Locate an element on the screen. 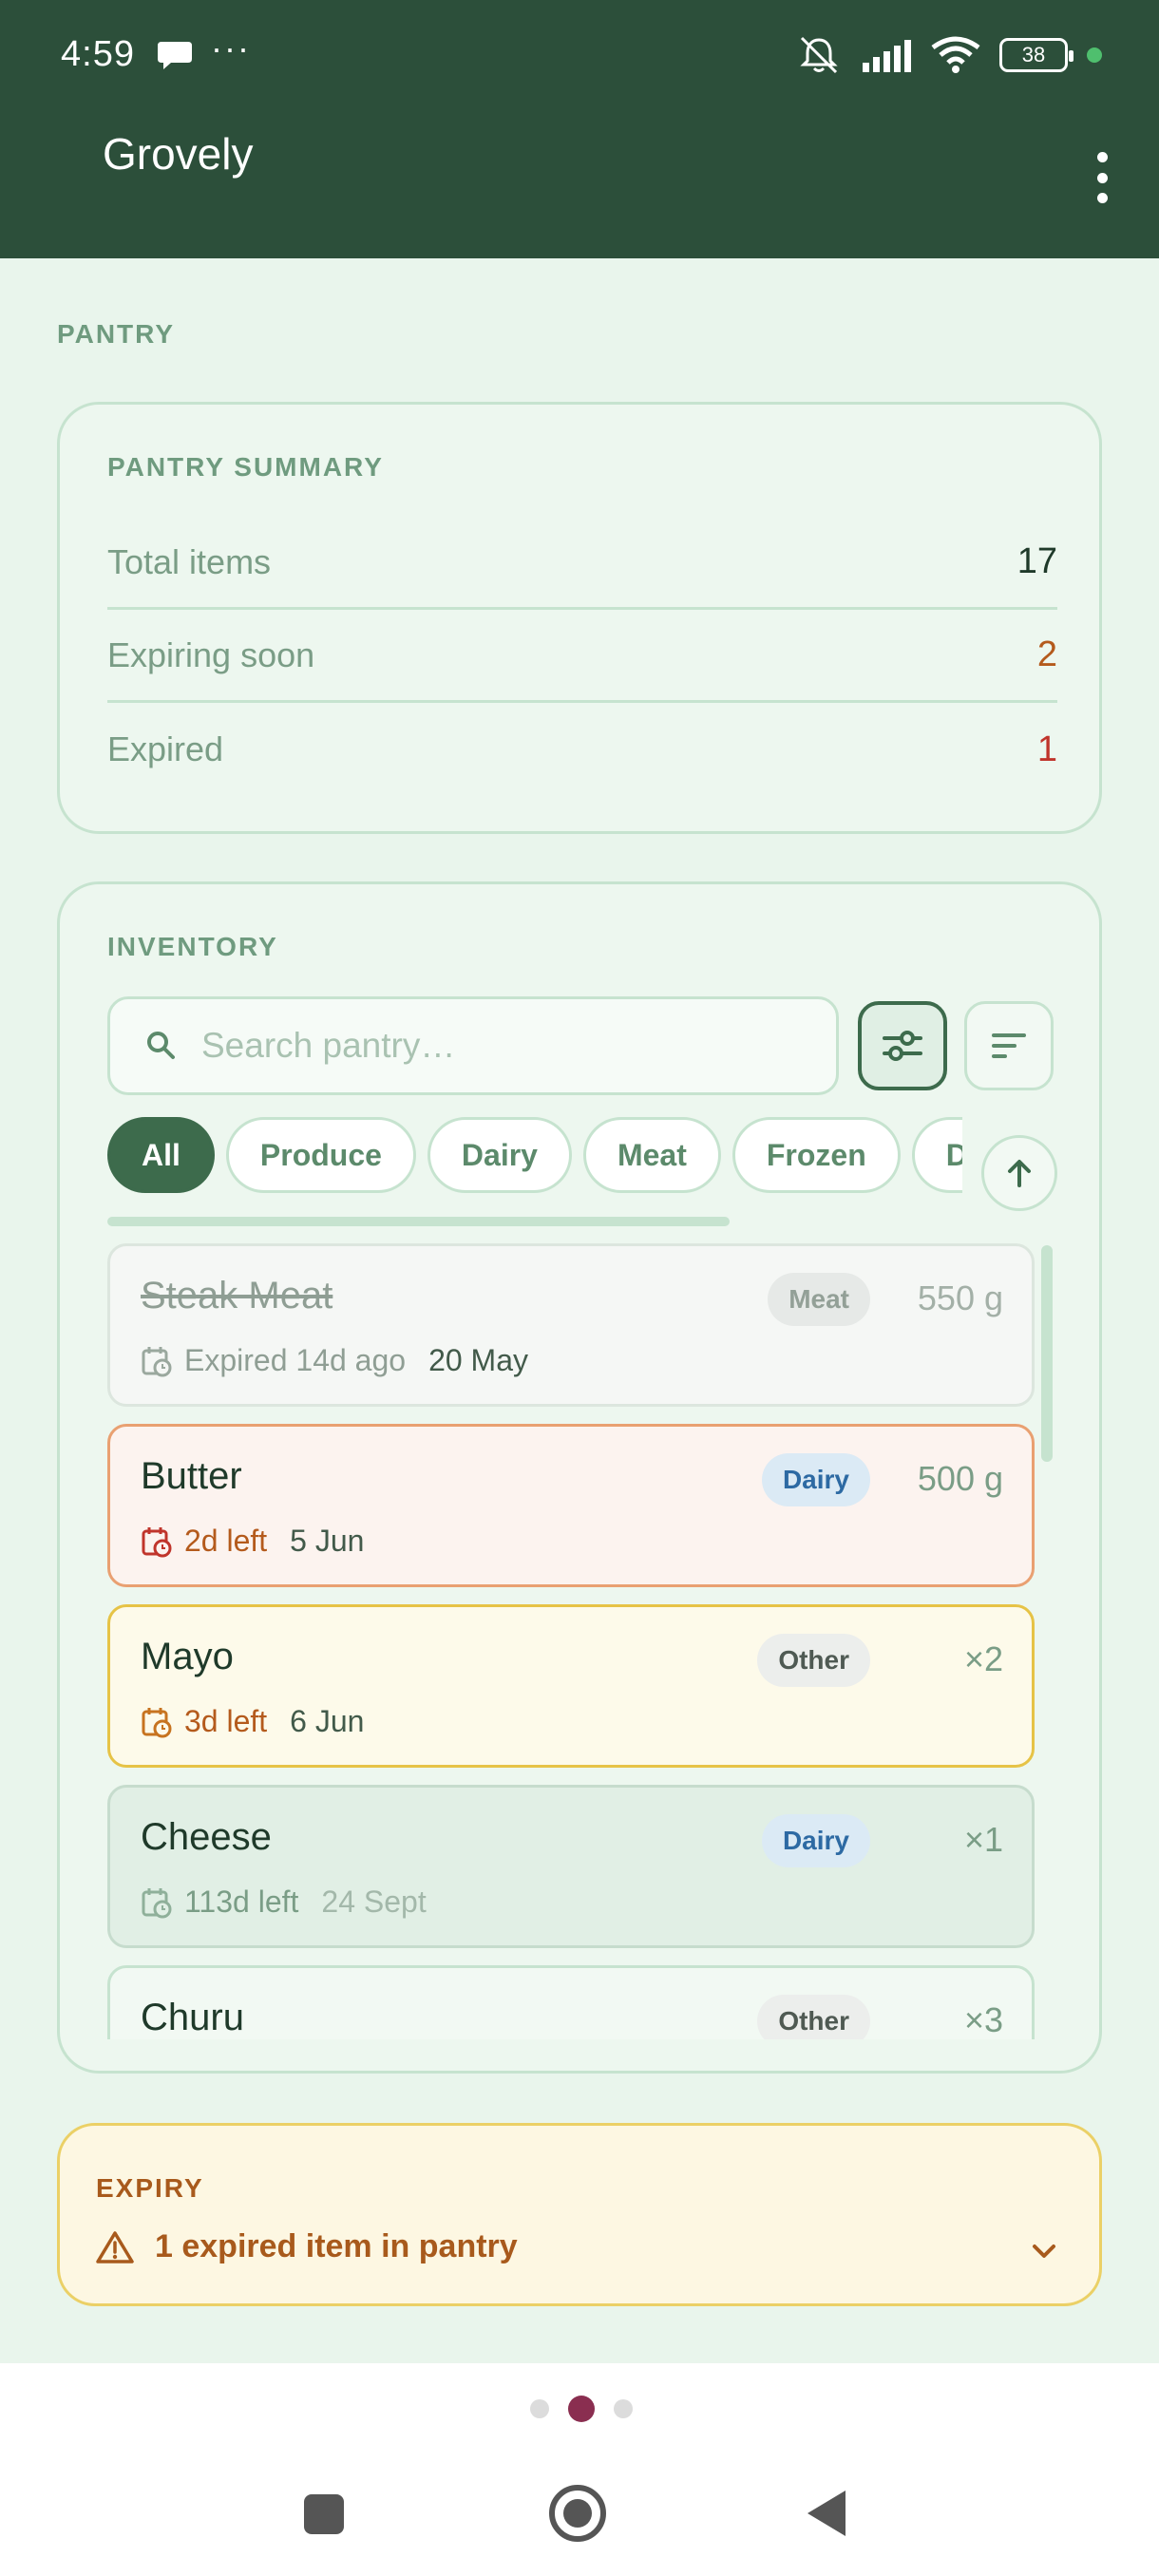  wifi-icon is located at coordinates (955, 54).